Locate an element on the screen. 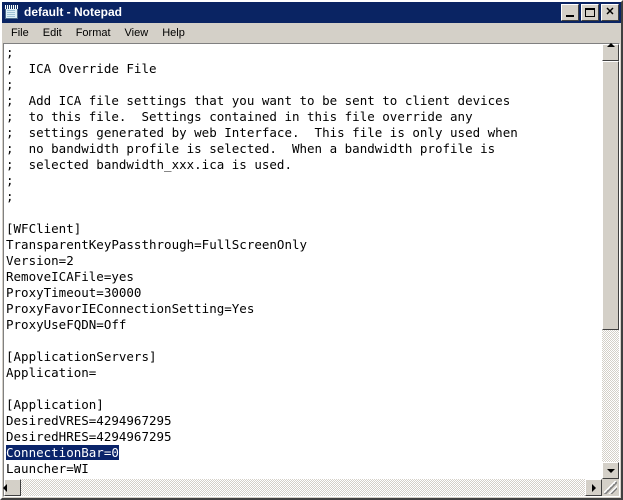 The height and width of the screenshot is (500, 623). editor-line: Application= is located at coordinates (51, 372).